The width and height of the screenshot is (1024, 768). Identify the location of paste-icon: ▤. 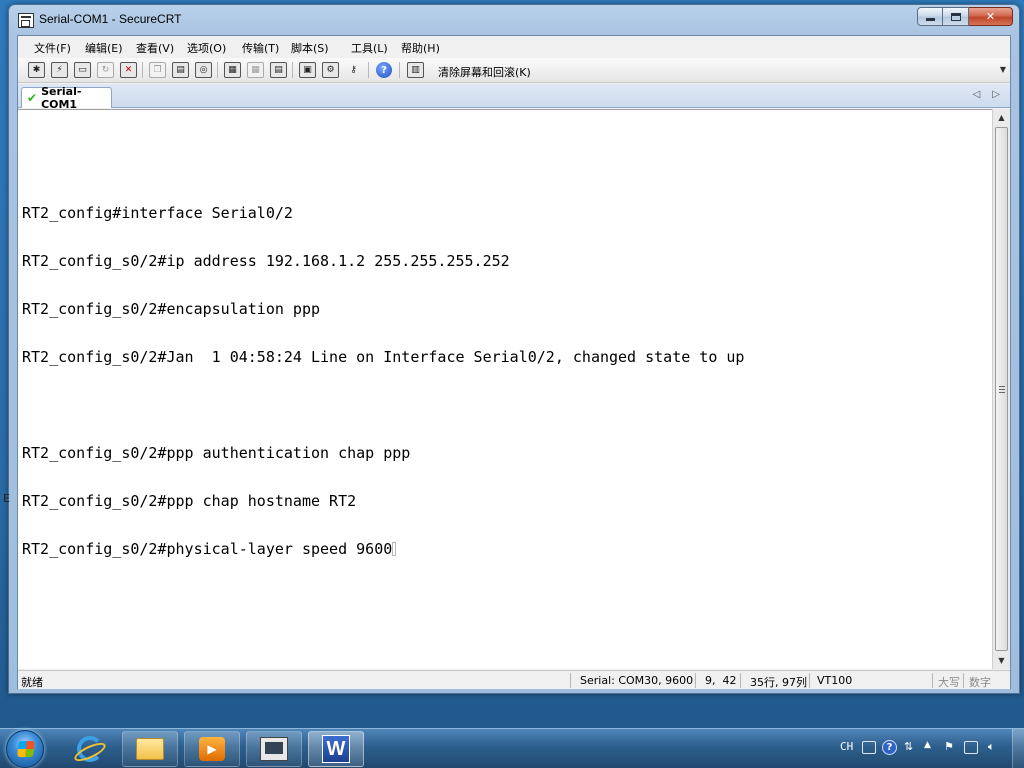
(180, 70).